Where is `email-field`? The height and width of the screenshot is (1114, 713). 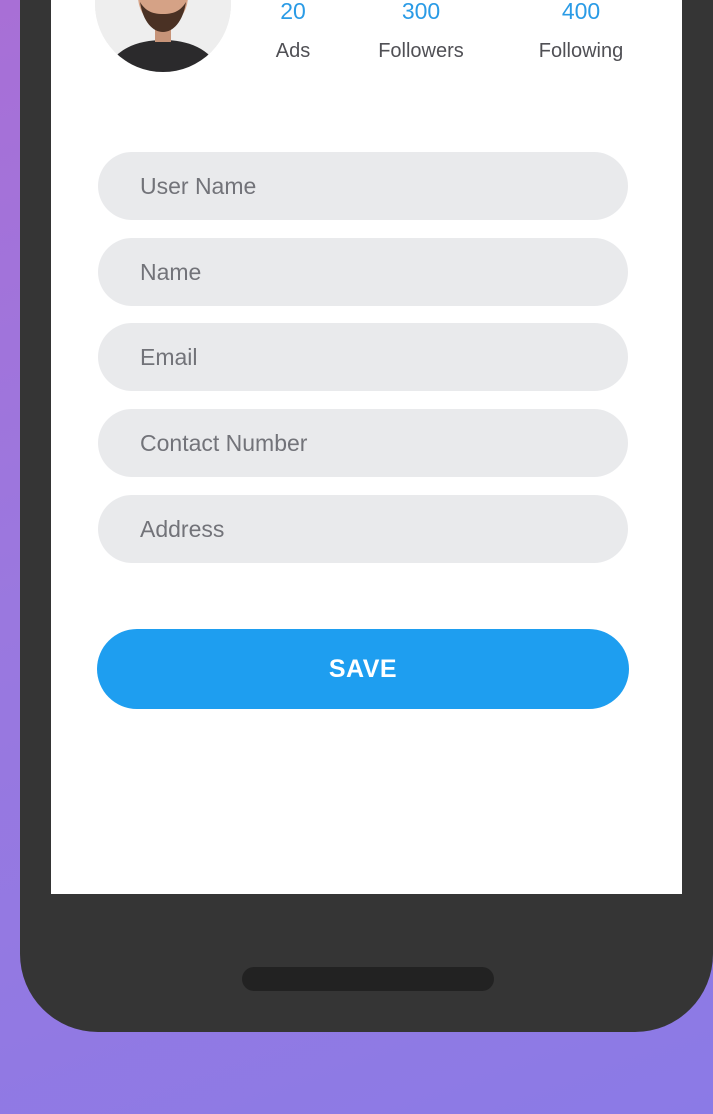 email-field is located at coordinates (363, 357).